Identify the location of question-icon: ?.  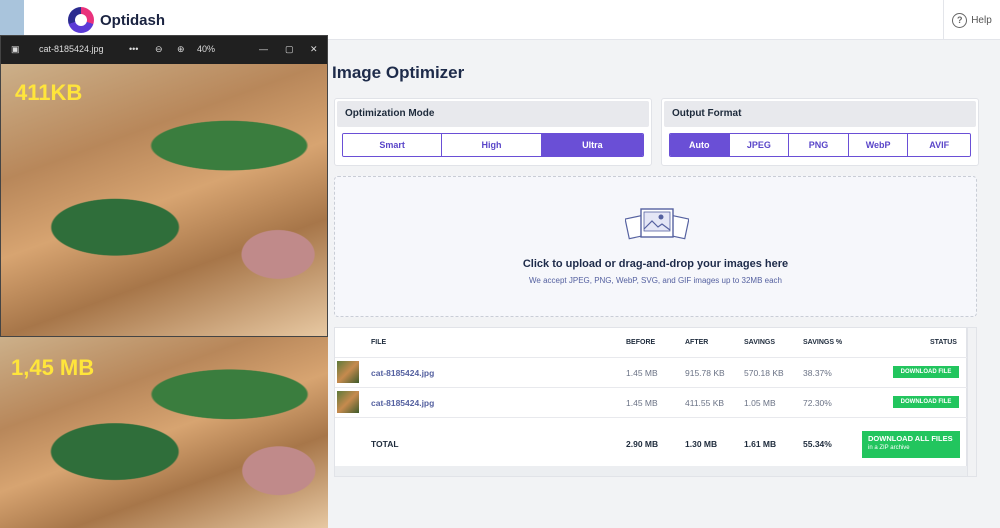
(960, 20).